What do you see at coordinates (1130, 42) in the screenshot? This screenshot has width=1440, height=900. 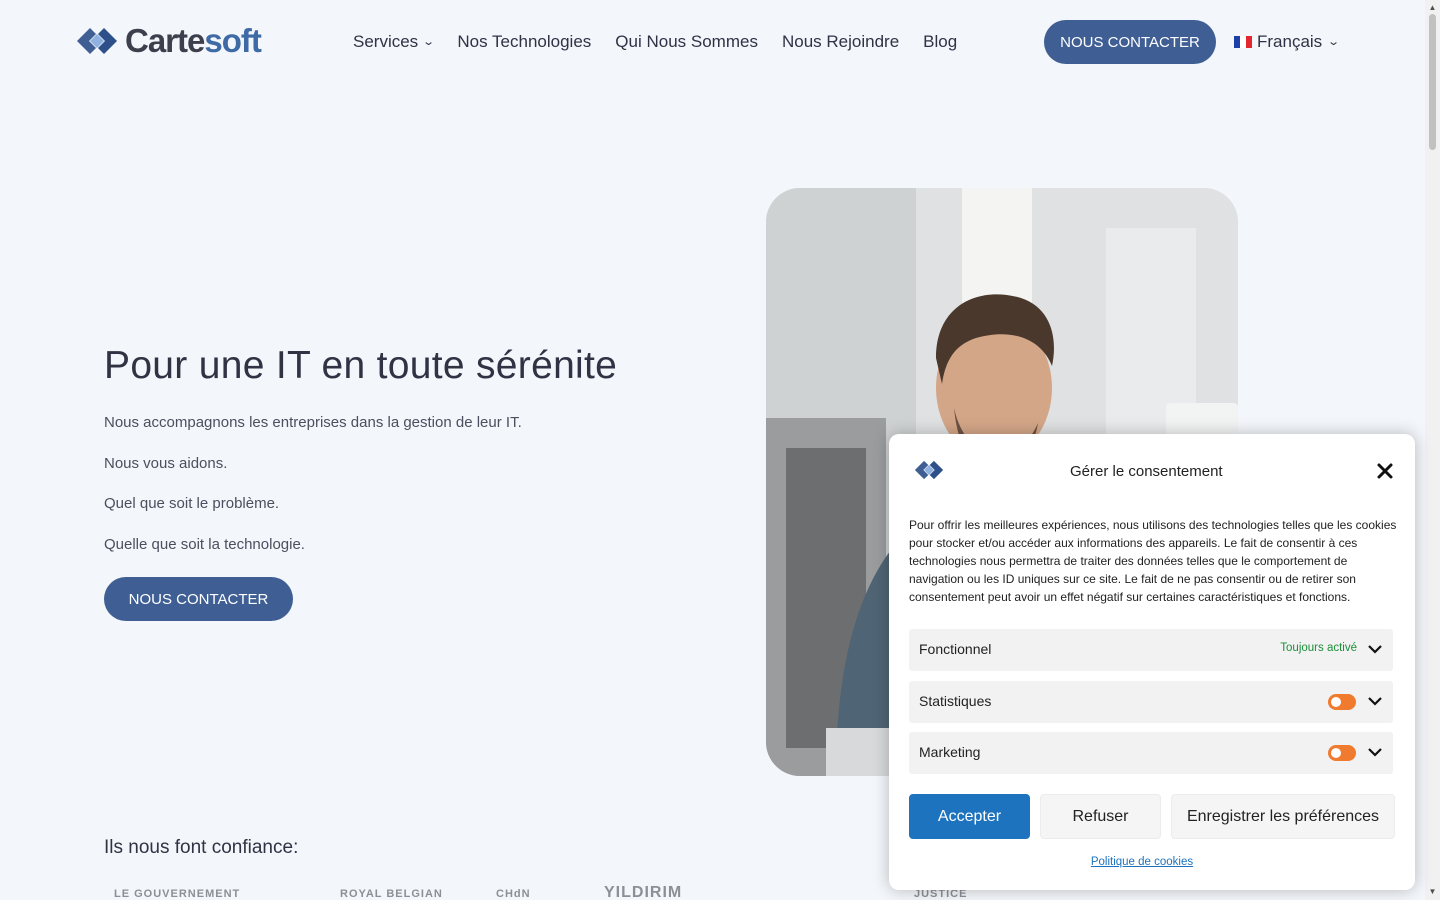 I see `header-contact-button: NOUS CONTACTER` at bounding box center [1130, 42].